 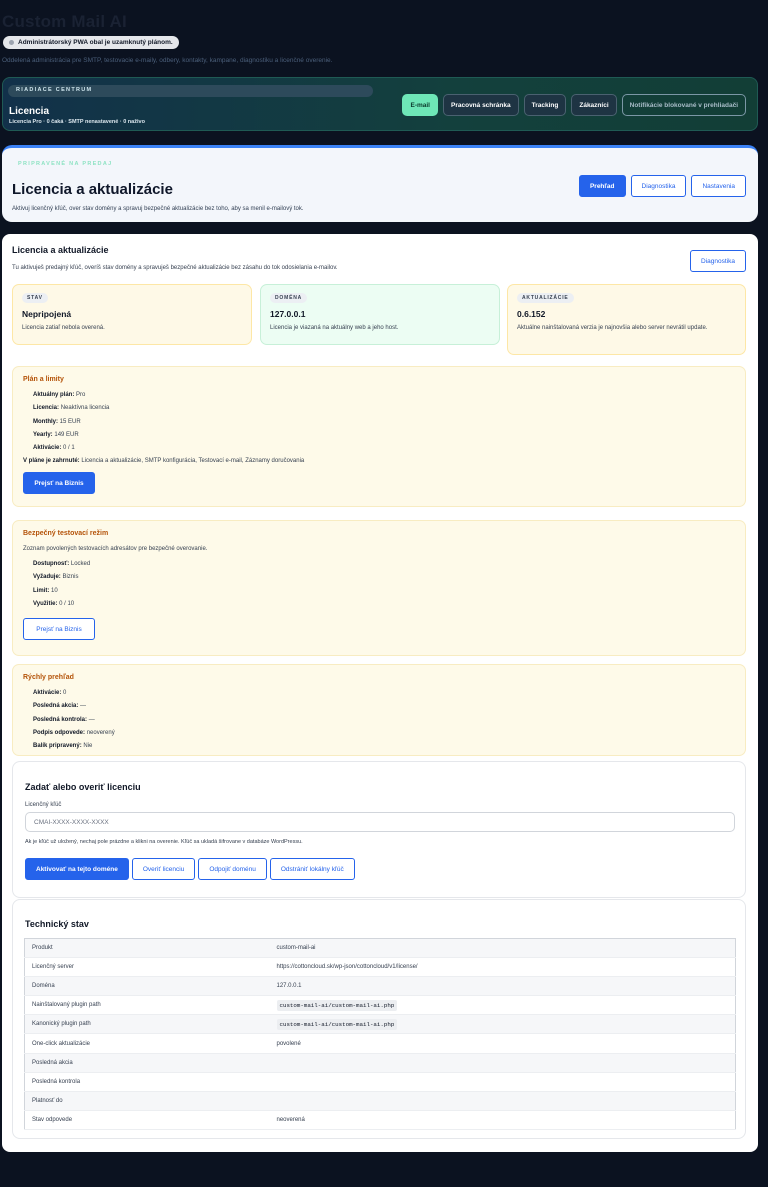 What do you see at coordinates (147, 1101) in the screenshot?
I see `table-cell-key: Platnosť do` at bounding box center [147, 1101].